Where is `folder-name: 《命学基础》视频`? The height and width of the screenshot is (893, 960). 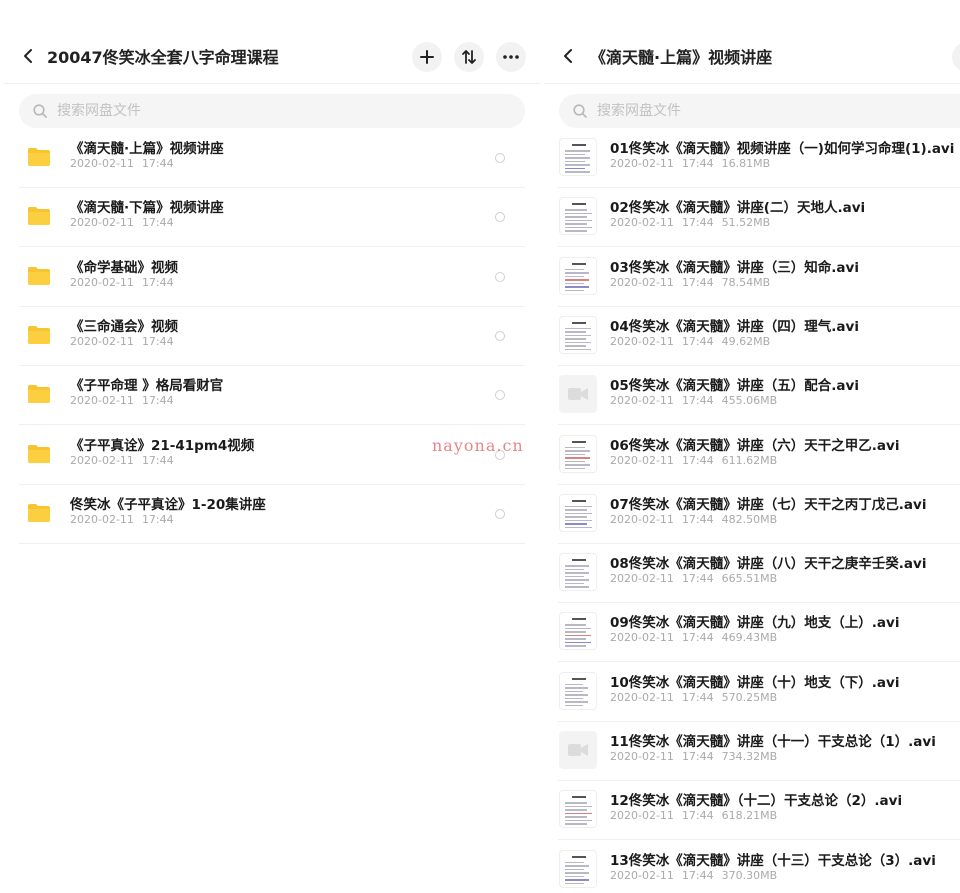
folder-name: 《命学基础》视频 is located at coordinates (124, 267).